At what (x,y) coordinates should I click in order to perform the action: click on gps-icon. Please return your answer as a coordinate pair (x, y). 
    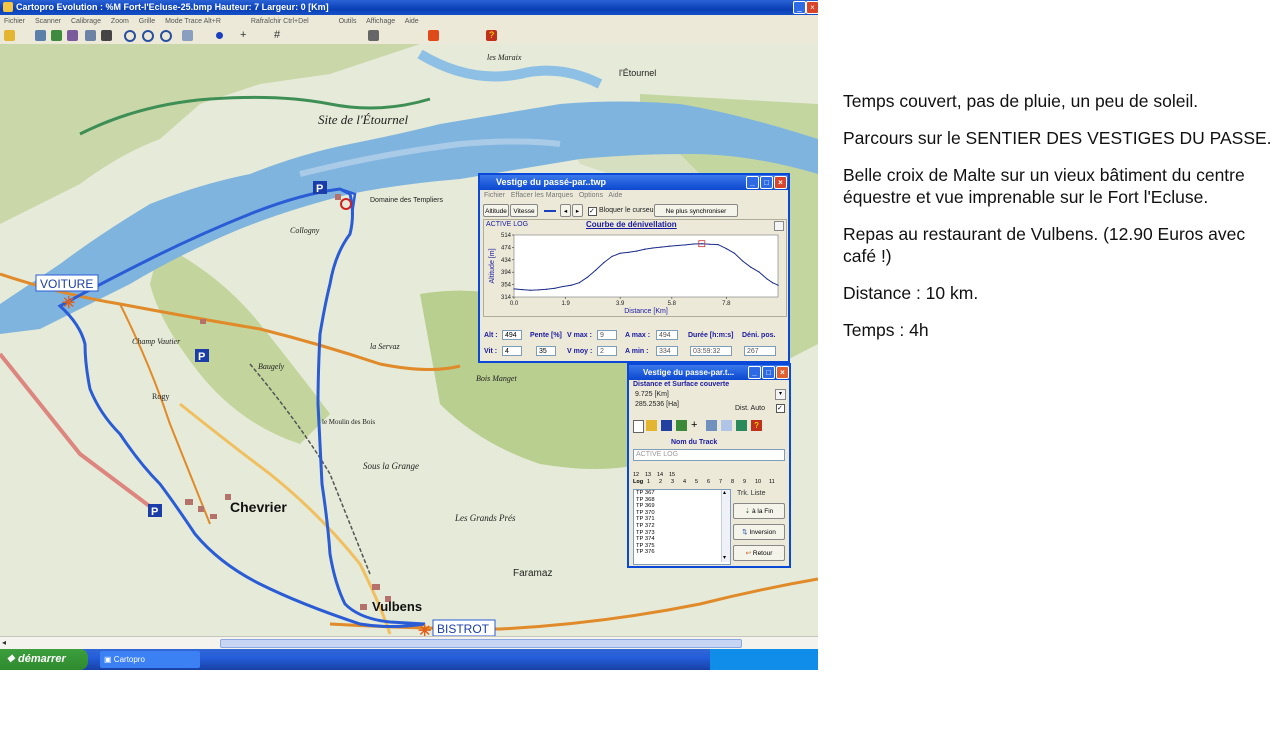
    Looking at the image, I should click on (681, 425).